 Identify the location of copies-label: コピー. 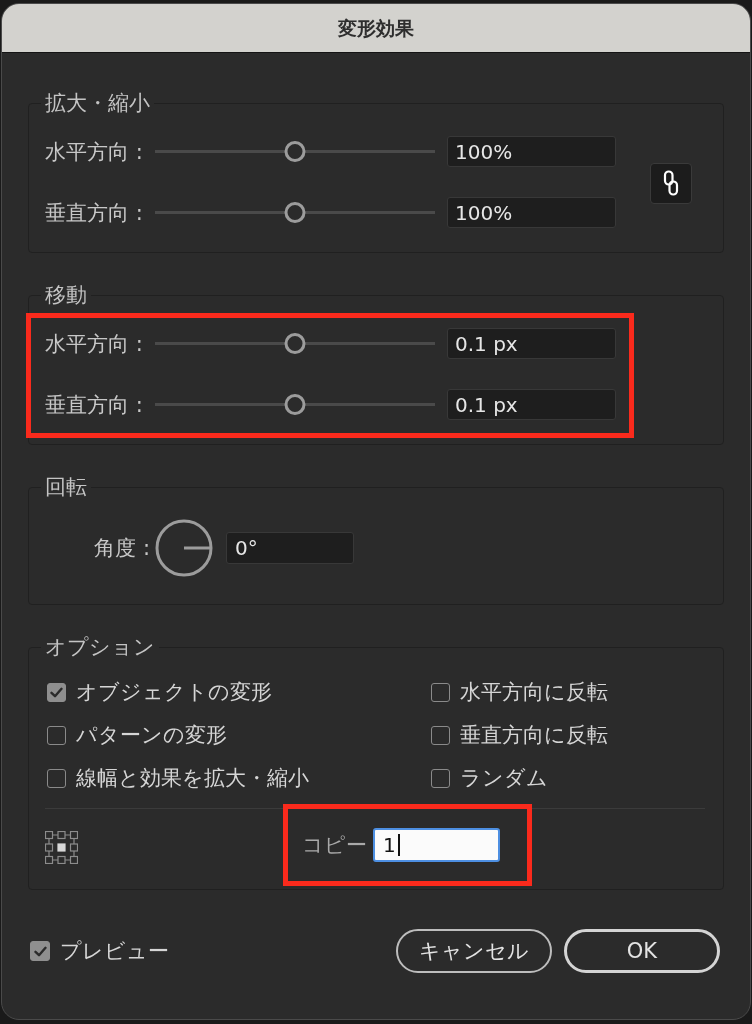
(334, 845).